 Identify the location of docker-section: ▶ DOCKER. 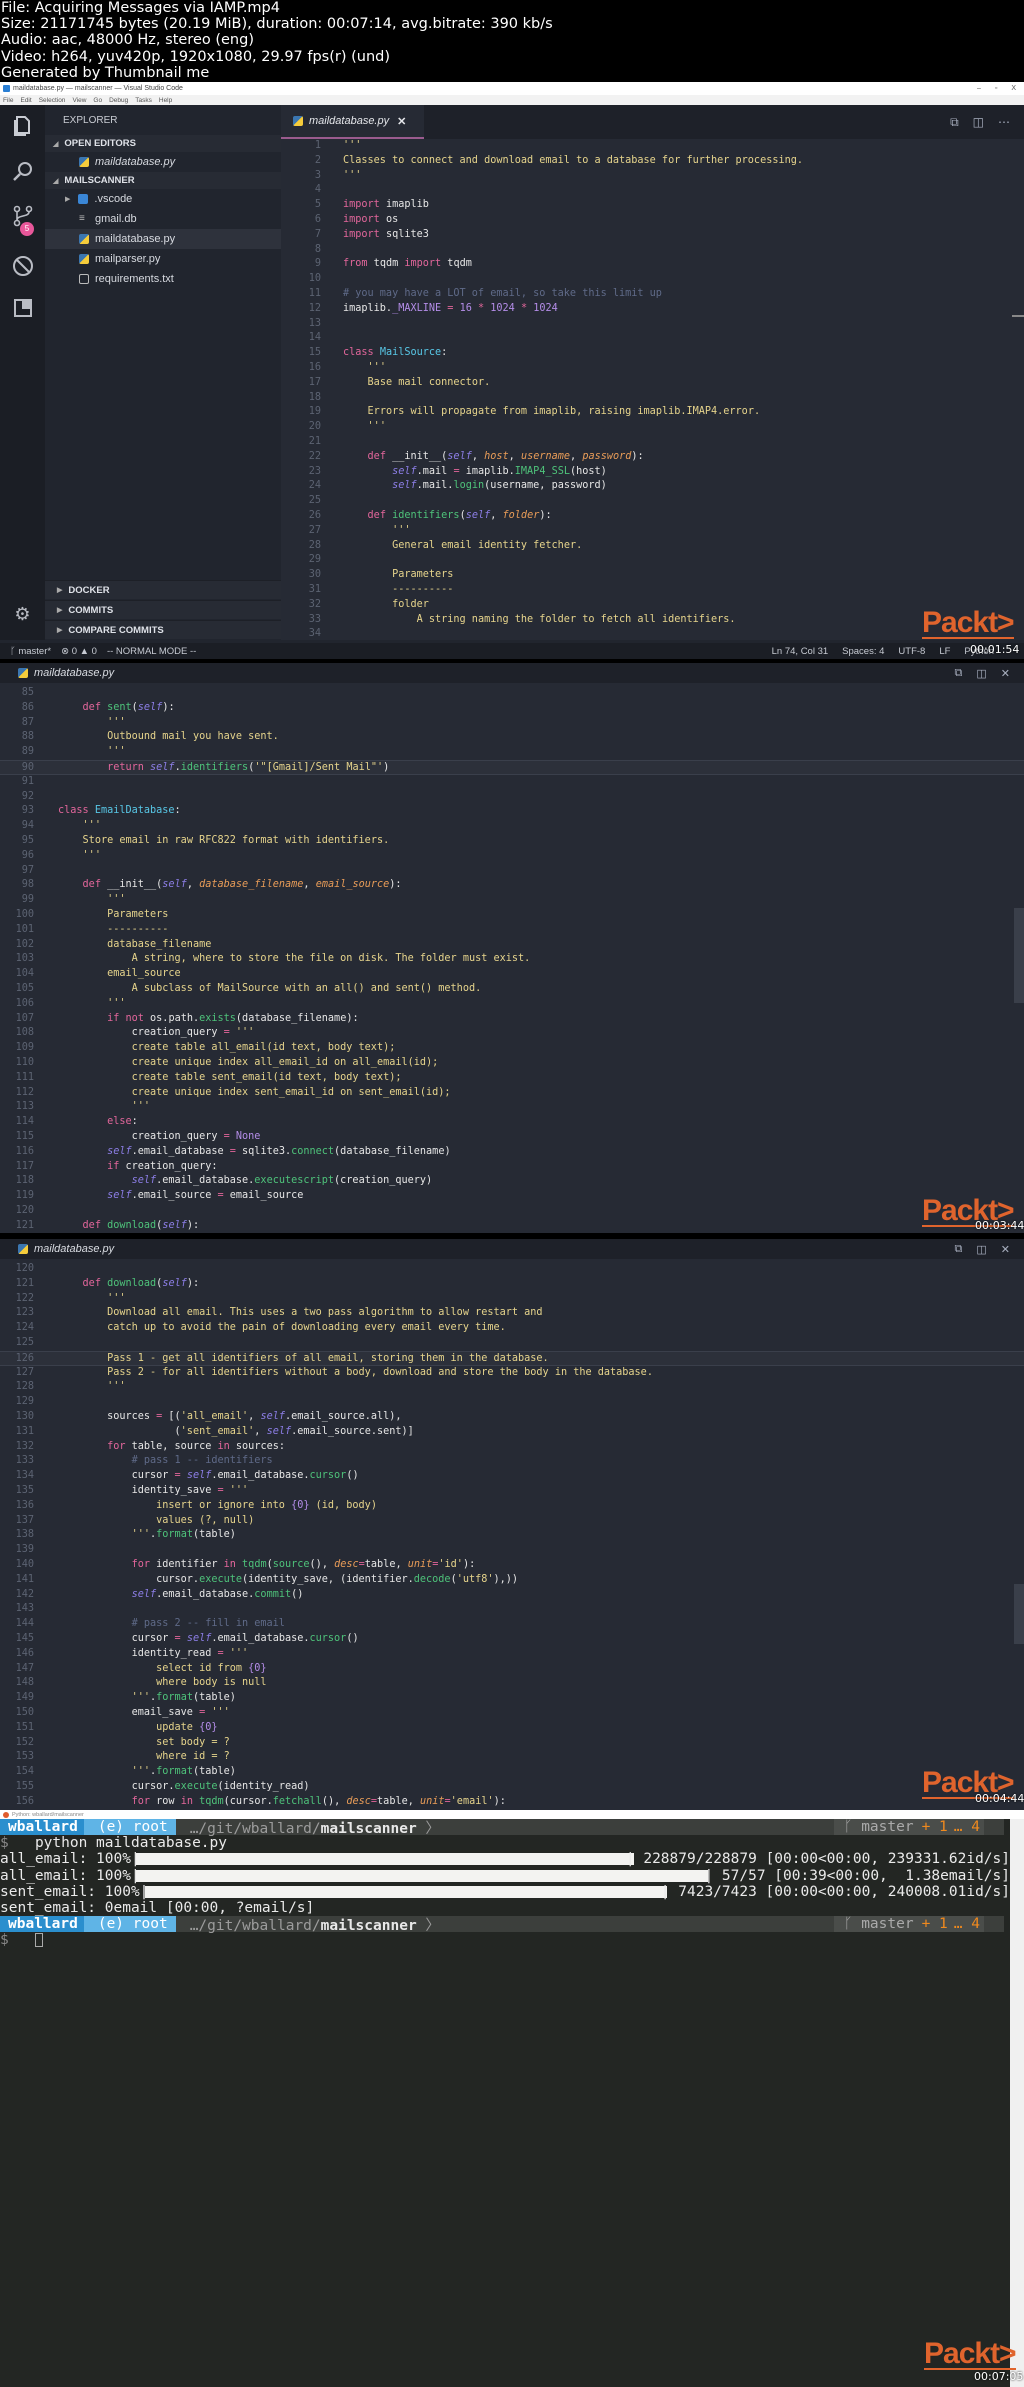
(163, 589).